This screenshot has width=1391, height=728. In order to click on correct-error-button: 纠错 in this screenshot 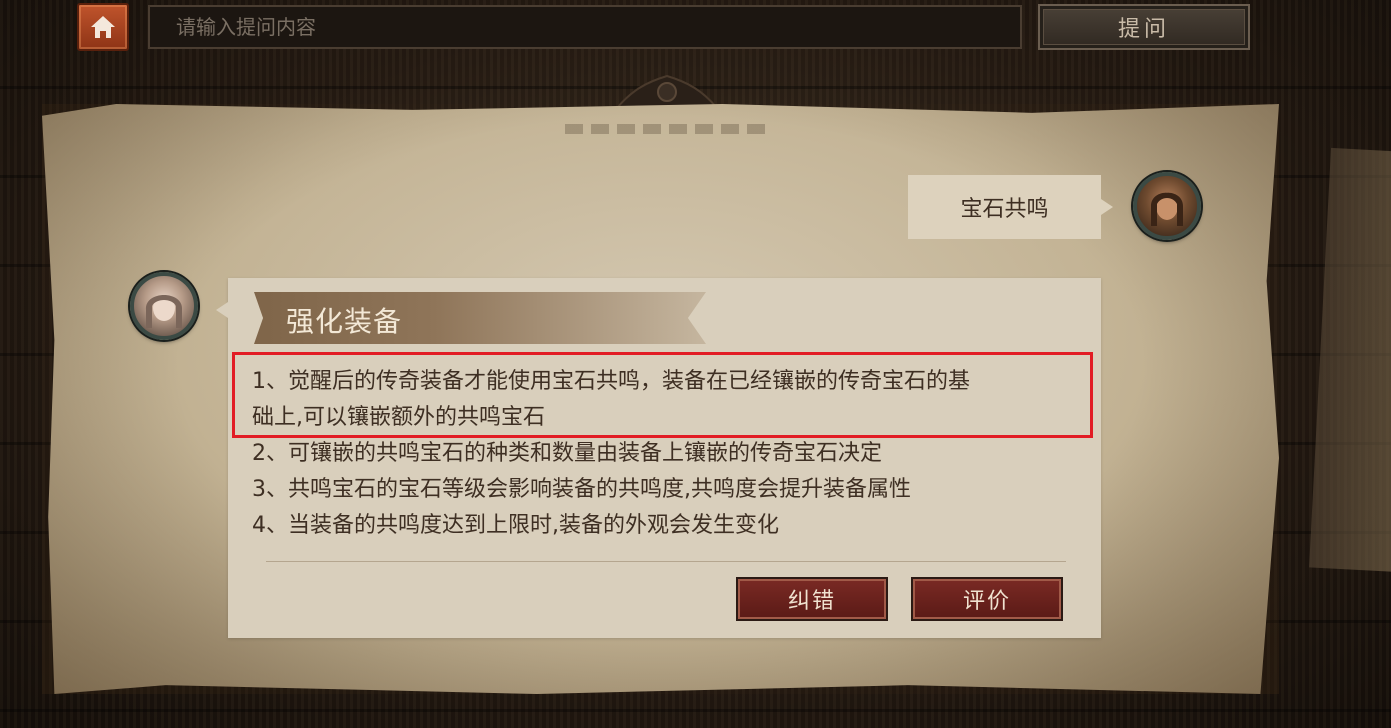, I will do `click(812, 599)`.